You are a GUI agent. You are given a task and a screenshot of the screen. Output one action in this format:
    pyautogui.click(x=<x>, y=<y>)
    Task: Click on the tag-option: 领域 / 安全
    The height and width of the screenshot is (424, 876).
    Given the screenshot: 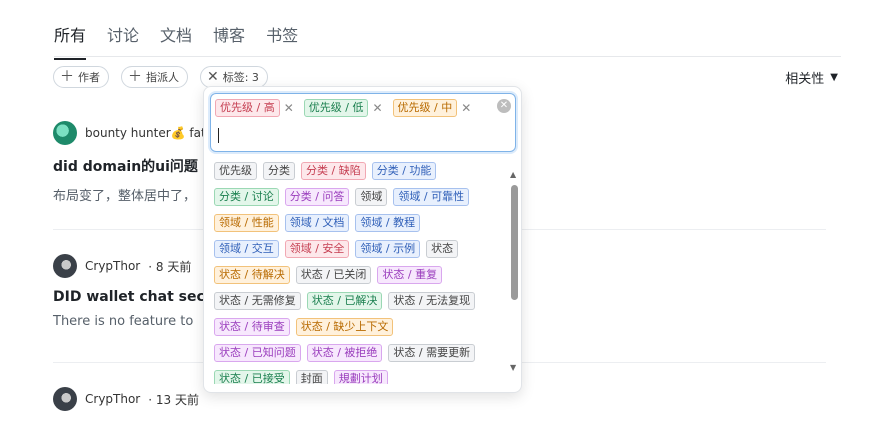 What is the action you would take?
    pyautogui.click(x=317, y=249)
    